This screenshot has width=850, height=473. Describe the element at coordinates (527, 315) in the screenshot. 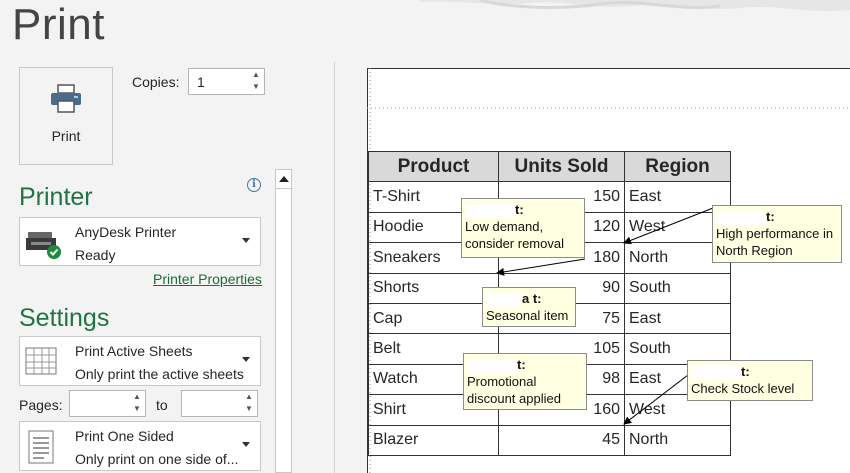

I see `comment-text: Seasonal item` at that location.